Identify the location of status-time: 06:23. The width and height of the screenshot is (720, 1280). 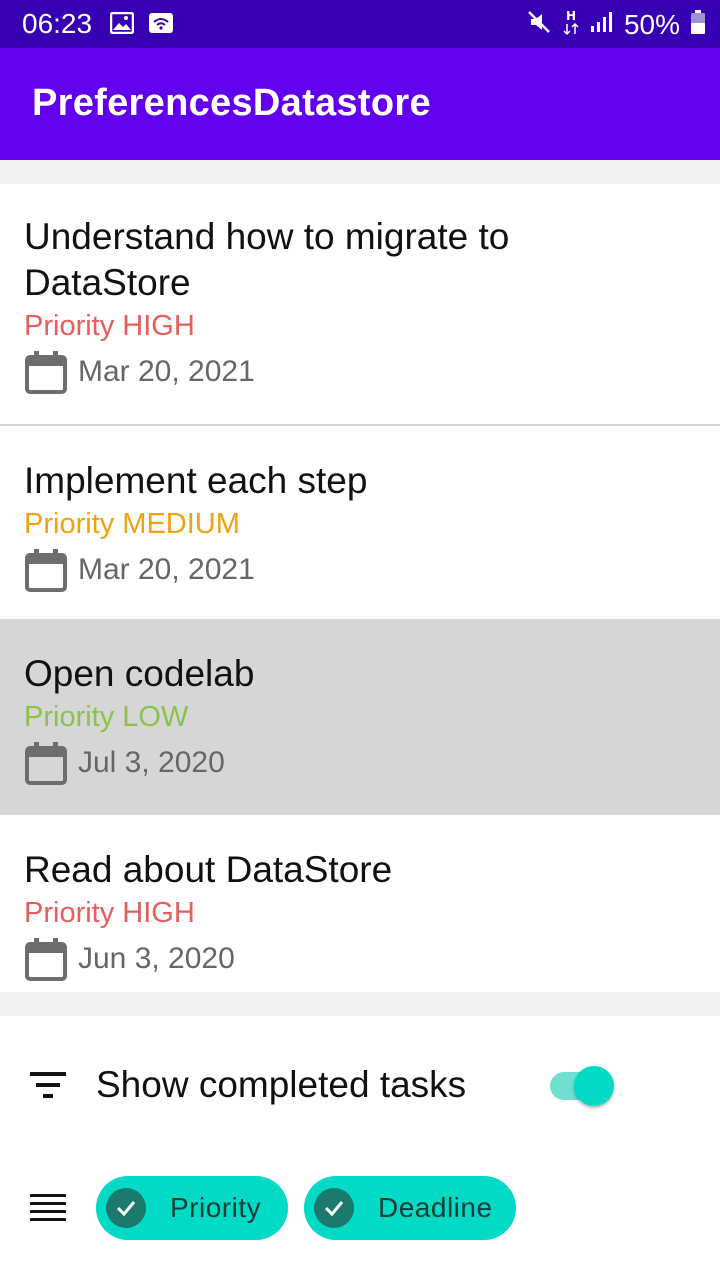
(57, 23).